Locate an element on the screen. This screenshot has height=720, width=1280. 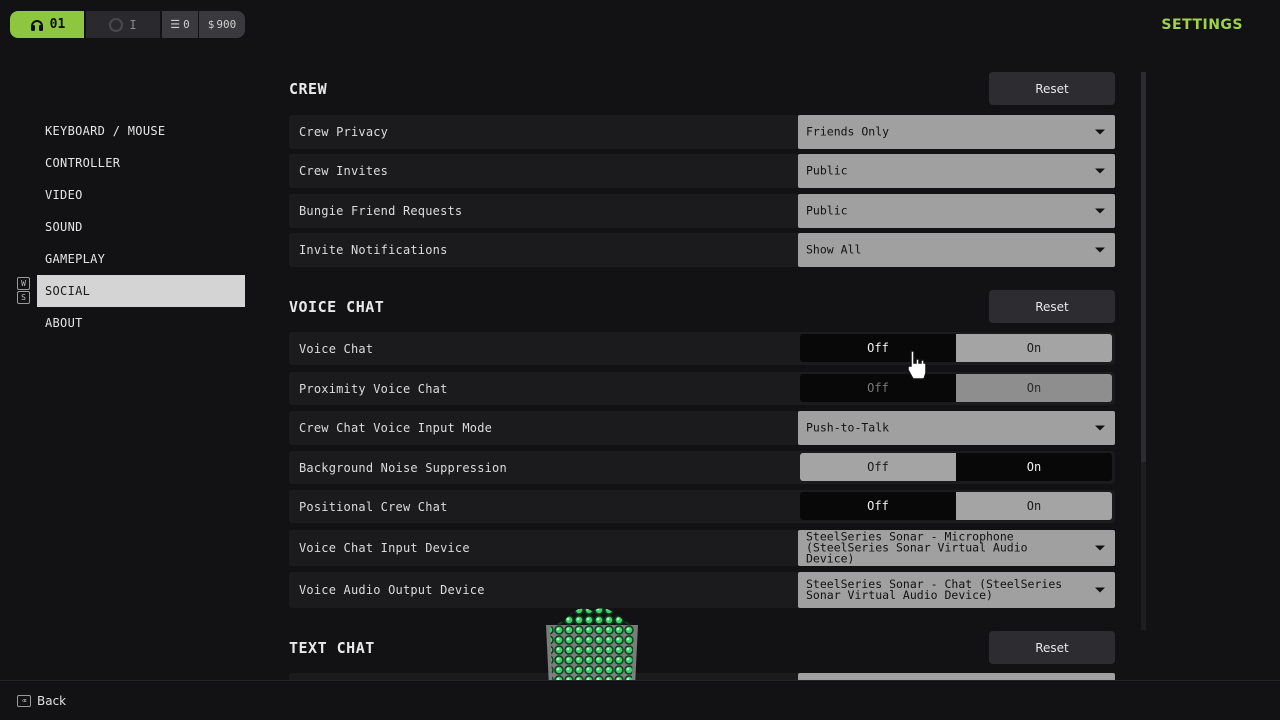
crew-reset-button: Reset is located at coordinates (1052, 88).